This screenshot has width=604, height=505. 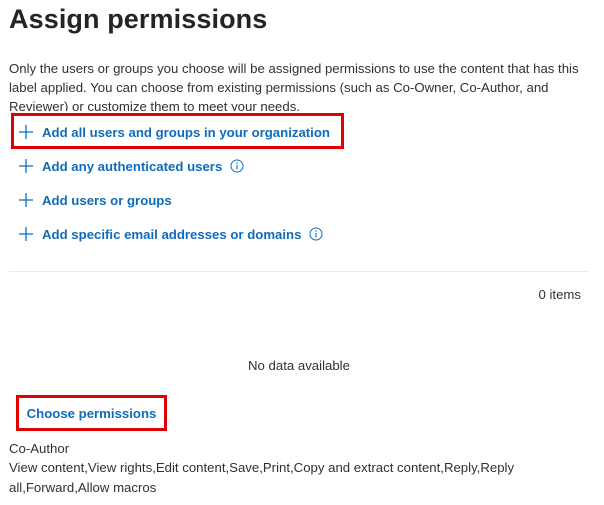 I want to click on add-authenticated-users-button: Add any authenticated users, so click(x=131, y=166).